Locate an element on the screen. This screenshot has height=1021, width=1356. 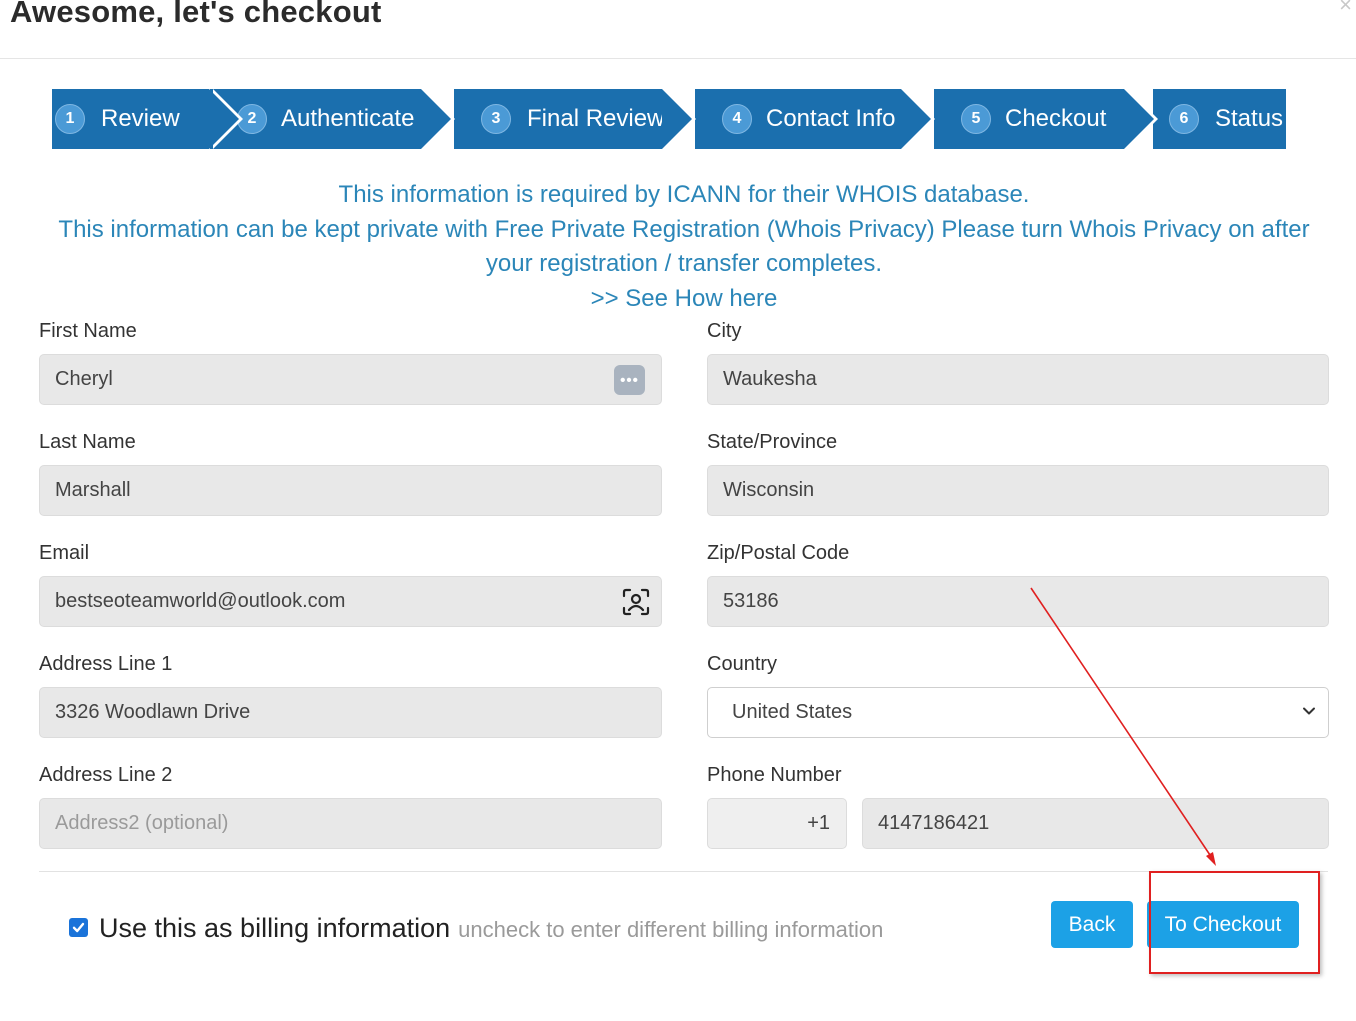
address1-value: 3326 Woodlawn Drive is located at coordinates (153, 712).